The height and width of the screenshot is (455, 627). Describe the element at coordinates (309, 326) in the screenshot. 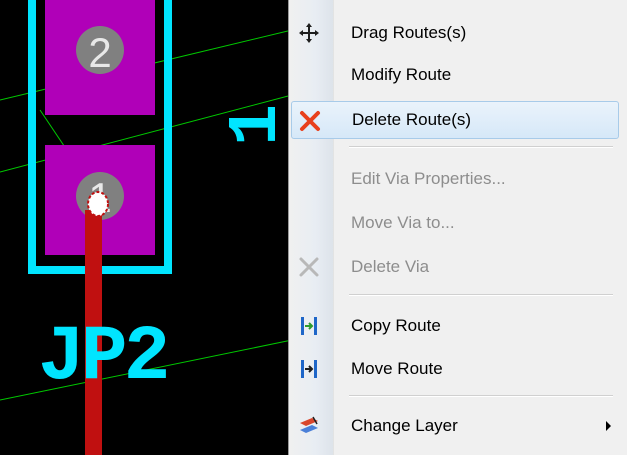

I see `copy-route-icon` at that location.